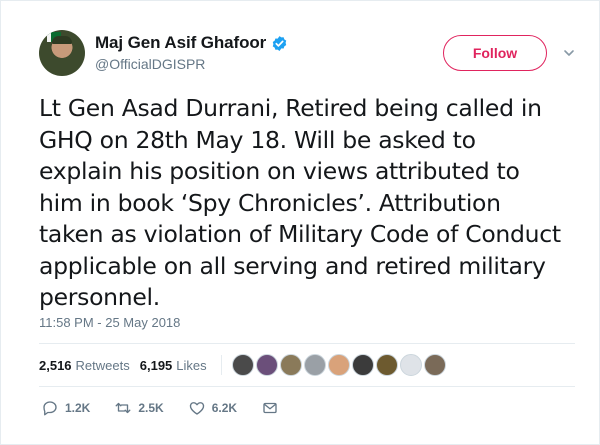 The height and width of the screenshot is (445, 600). I want to click on tweet-stats: 2,516 Retweets 6,195 Likes, so click(242, 365).